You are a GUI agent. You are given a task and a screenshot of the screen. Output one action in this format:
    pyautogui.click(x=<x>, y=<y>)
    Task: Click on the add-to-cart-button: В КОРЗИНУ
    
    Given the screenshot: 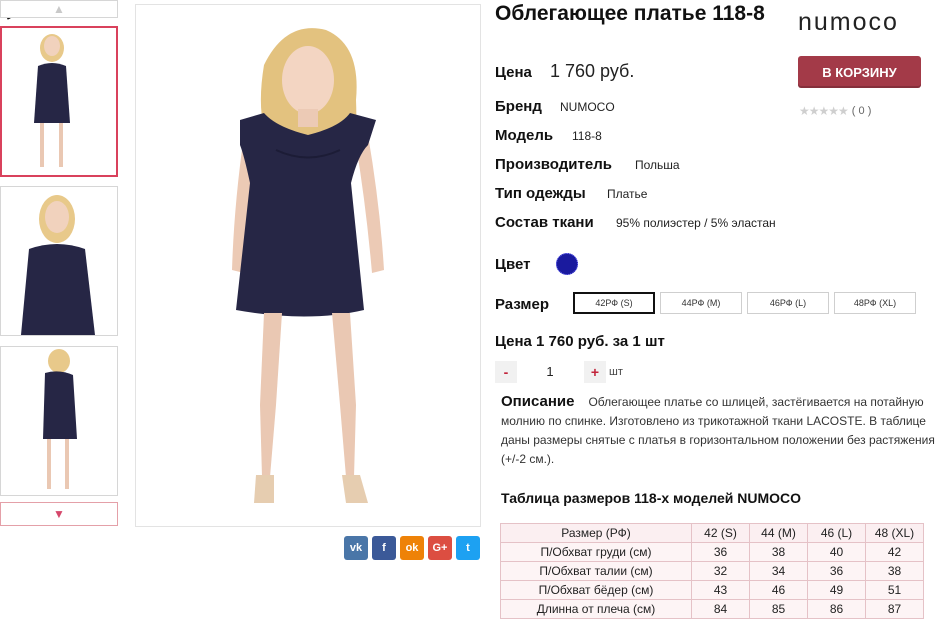 What is the action you would take?
    pyautogui.click(x=859, y=72)
    